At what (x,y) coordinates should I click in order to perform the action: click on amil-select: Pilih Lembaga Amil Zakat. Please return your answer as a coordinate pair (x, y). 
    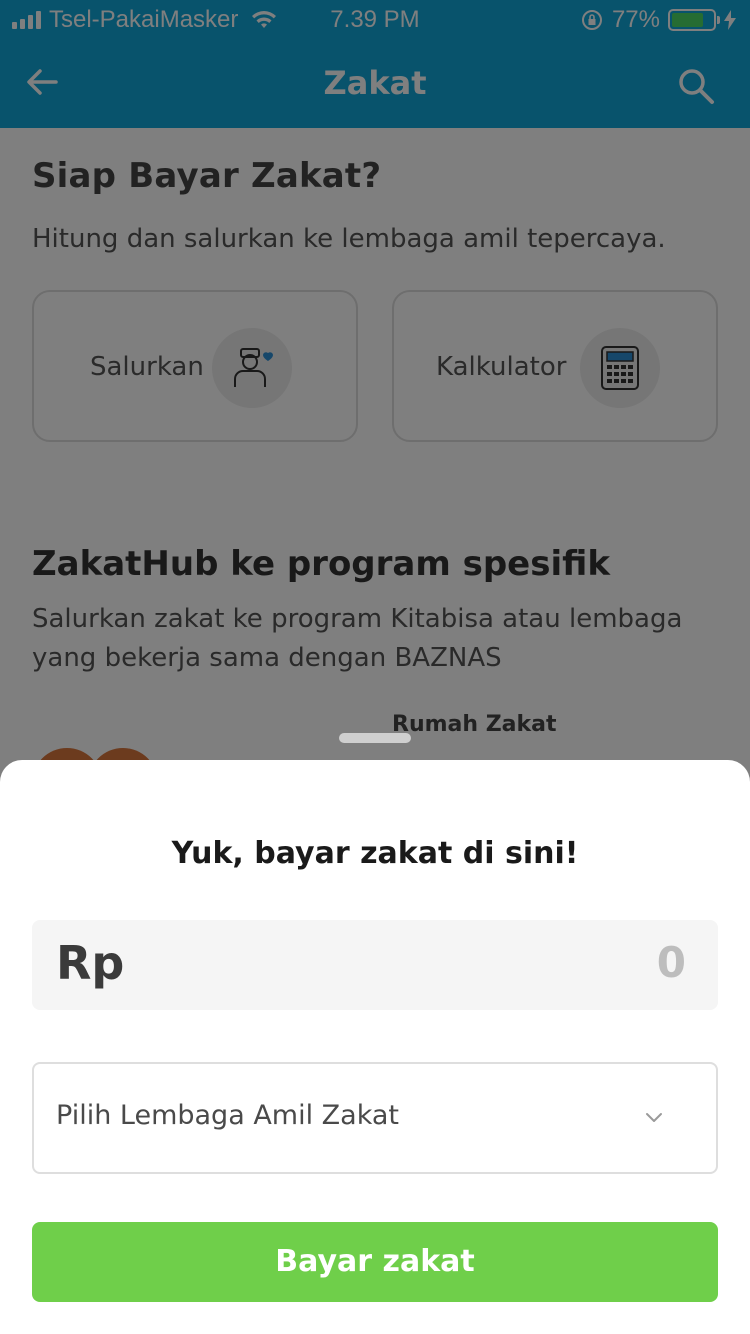
    Looking at the image, I should click on (375, 1118).